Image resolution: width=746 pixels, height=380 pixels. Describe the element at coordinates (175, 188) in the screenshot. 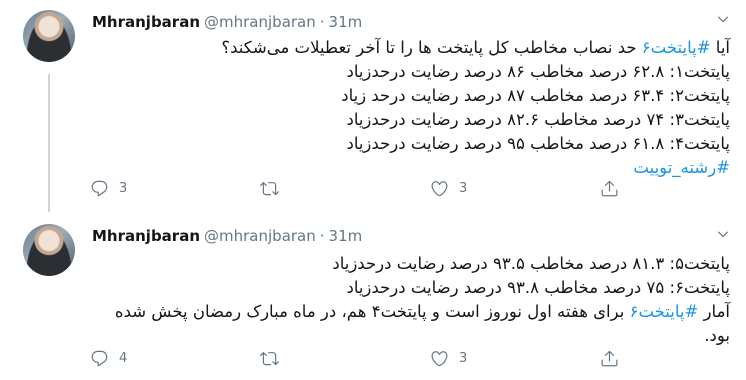

I see `reply-button: 3` at that location.